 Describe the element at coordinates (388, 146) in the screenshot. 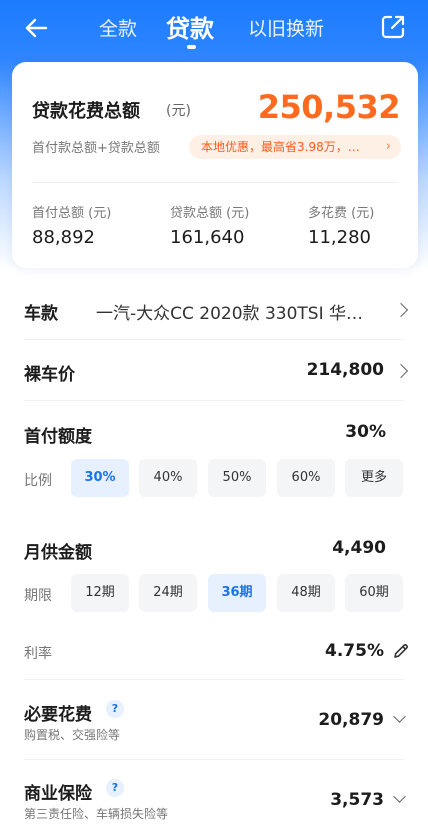

I see `chevron-right-icon: ›` at that location.